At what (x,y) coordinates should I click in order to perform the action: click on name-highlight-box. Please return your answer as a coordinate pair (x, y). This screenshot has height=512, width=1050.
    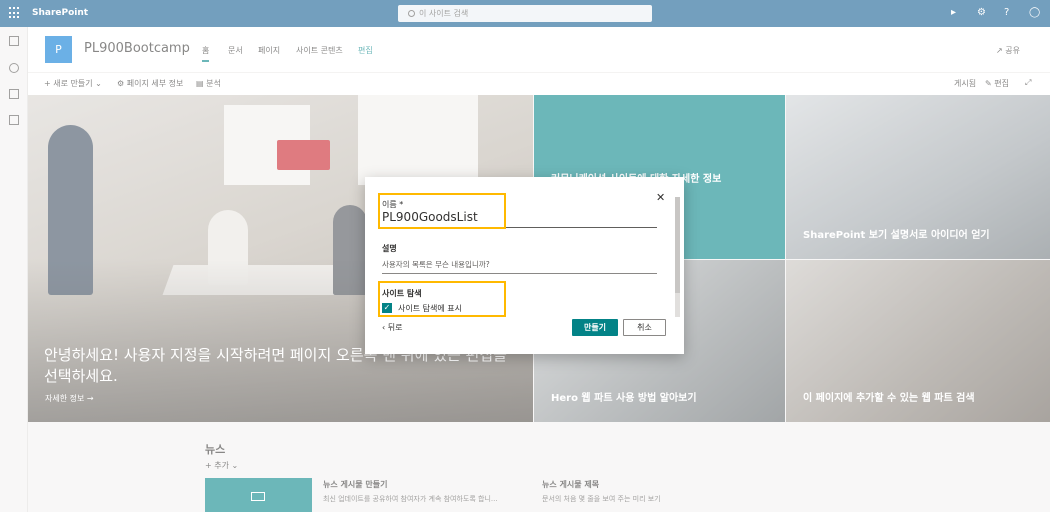
    Looking at the image, I should click on (442, 211).